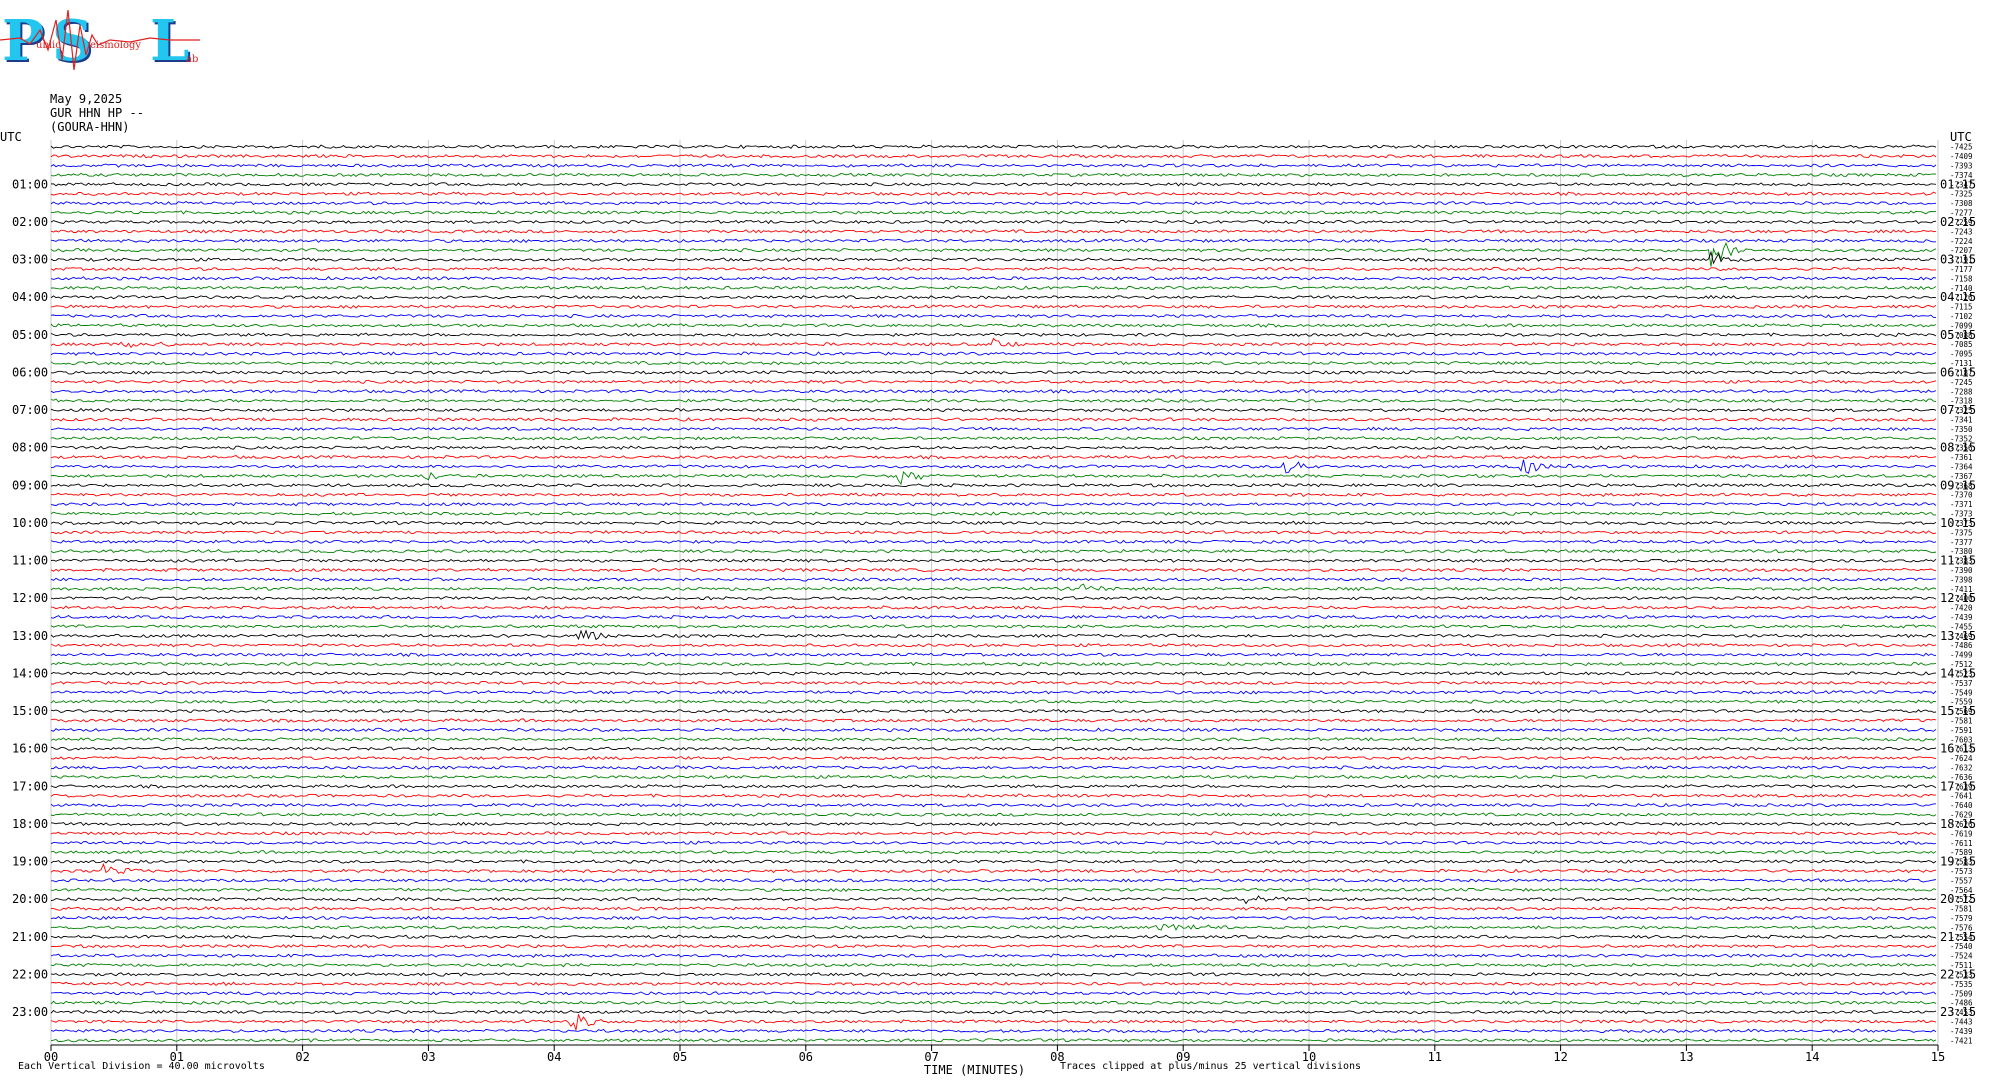 The height and width of the screenshot is (1080, 2010). Describe the element at coordinates (1961, 899) in the screenshot. I see `trace-offset-label: -7572` at that location.